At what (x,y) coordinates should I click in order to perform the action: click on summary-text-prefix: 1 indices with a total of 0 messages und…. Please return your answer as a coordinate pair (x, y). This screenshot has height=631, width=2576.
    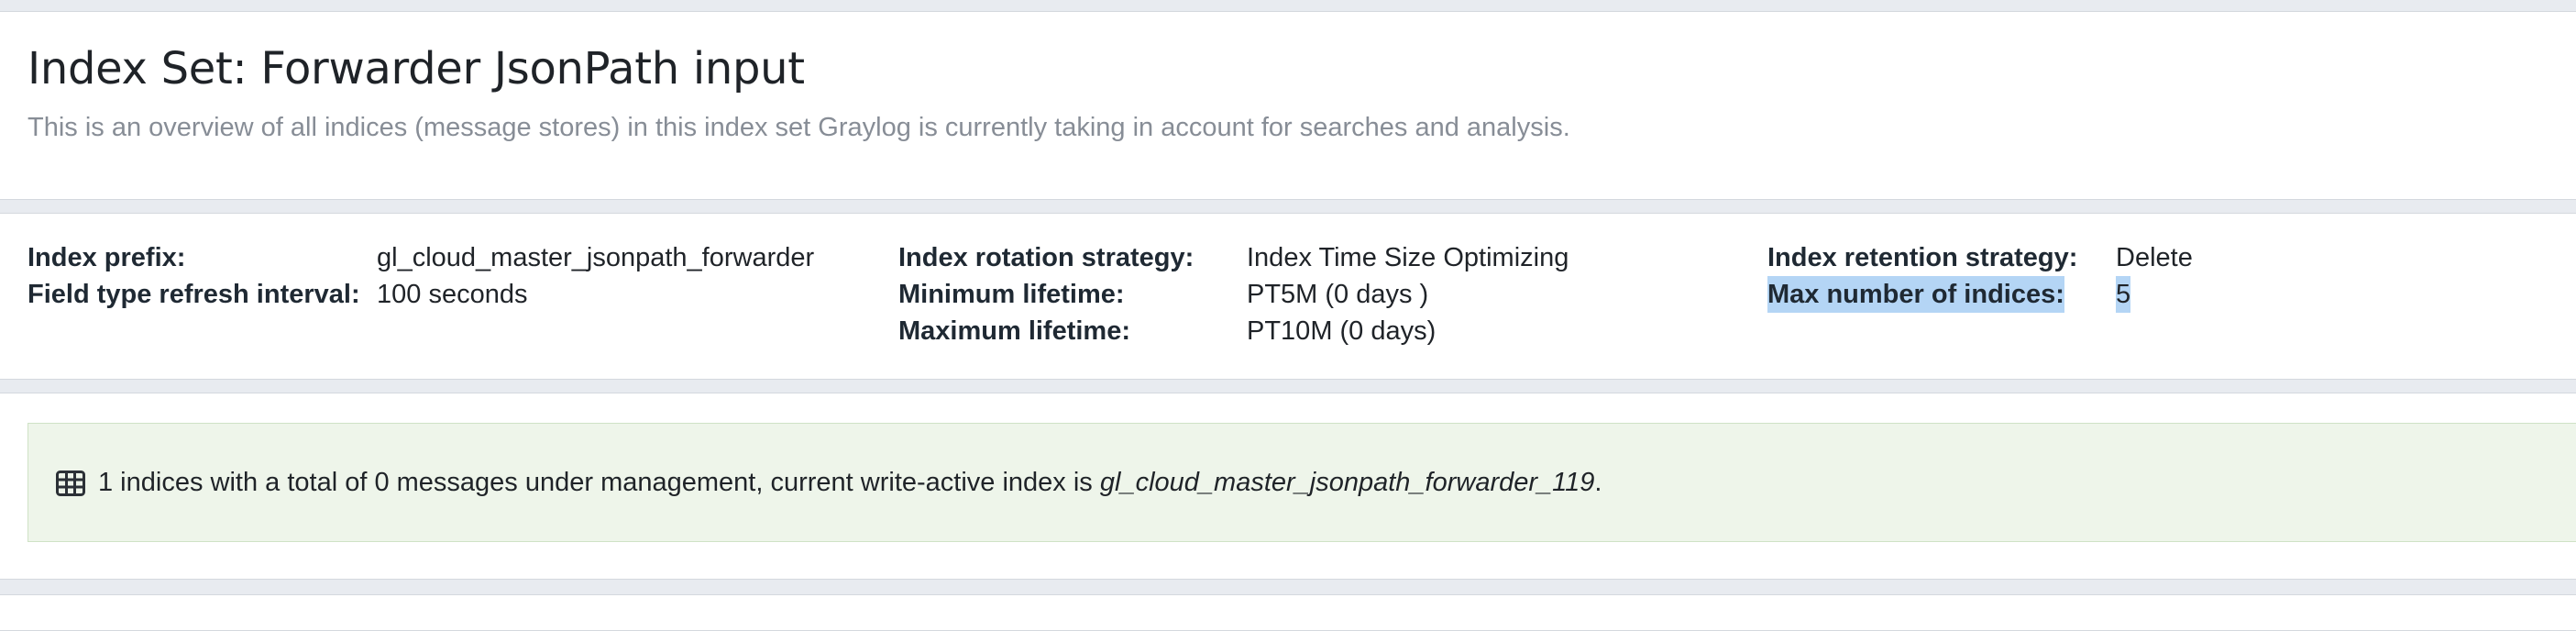
    Looking at the image, I should click on (599, 483).